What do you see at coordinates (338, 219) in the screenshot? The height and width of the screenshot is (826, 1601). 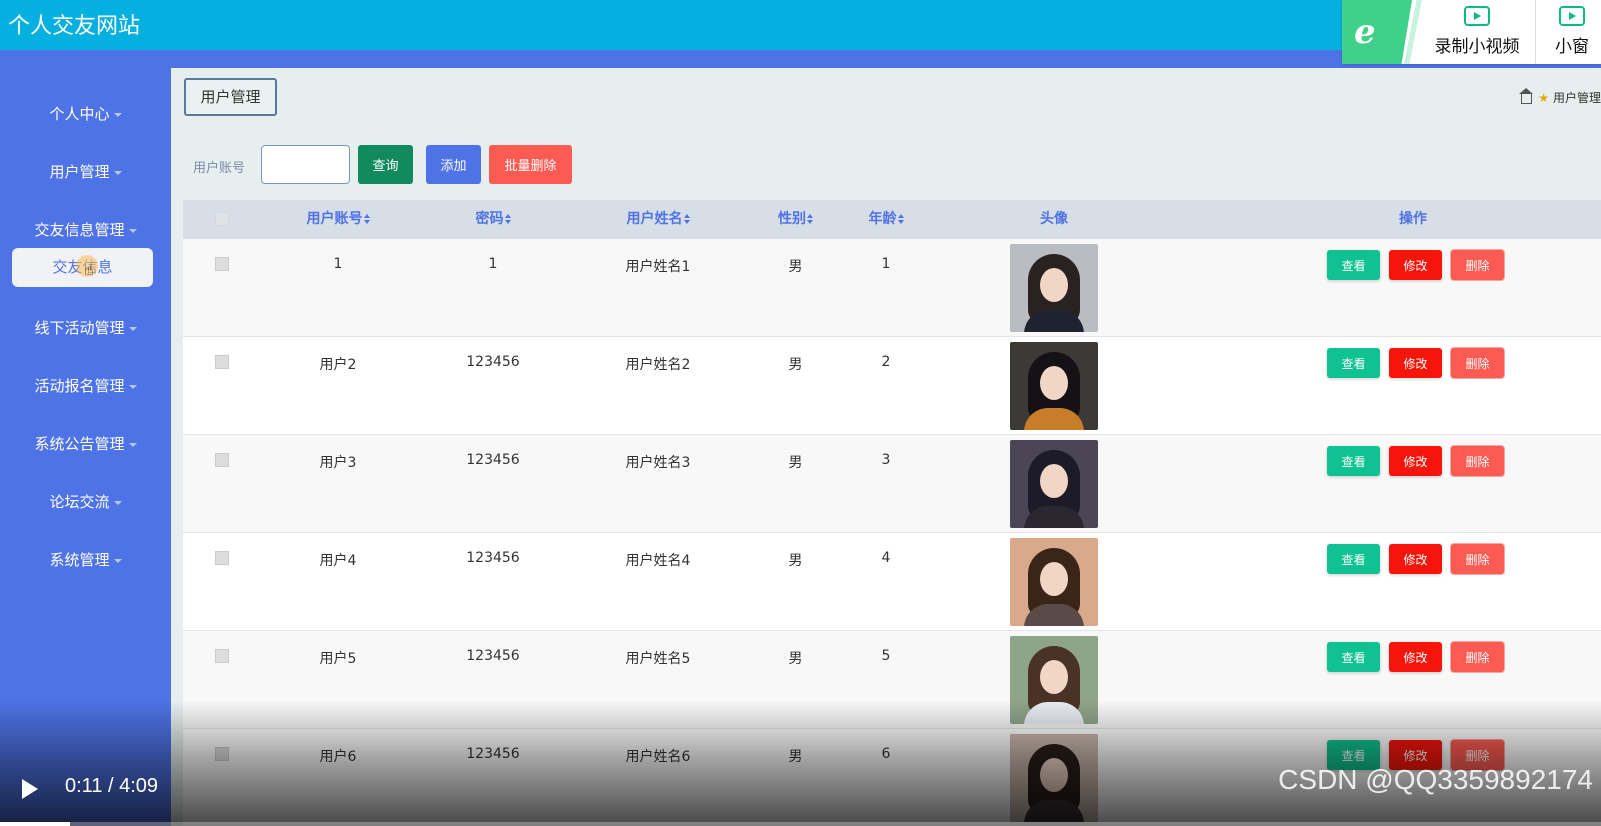 I see `column-account: 用户账号` at bounding box center [338, 219].